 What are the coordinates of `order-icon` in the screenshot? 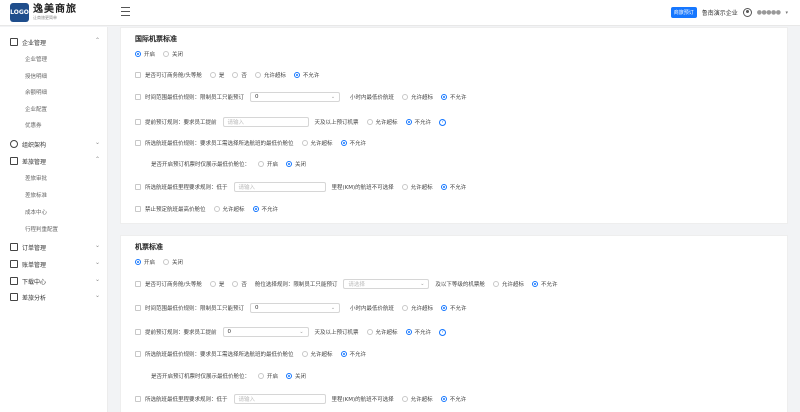 It's located at (14, 247).